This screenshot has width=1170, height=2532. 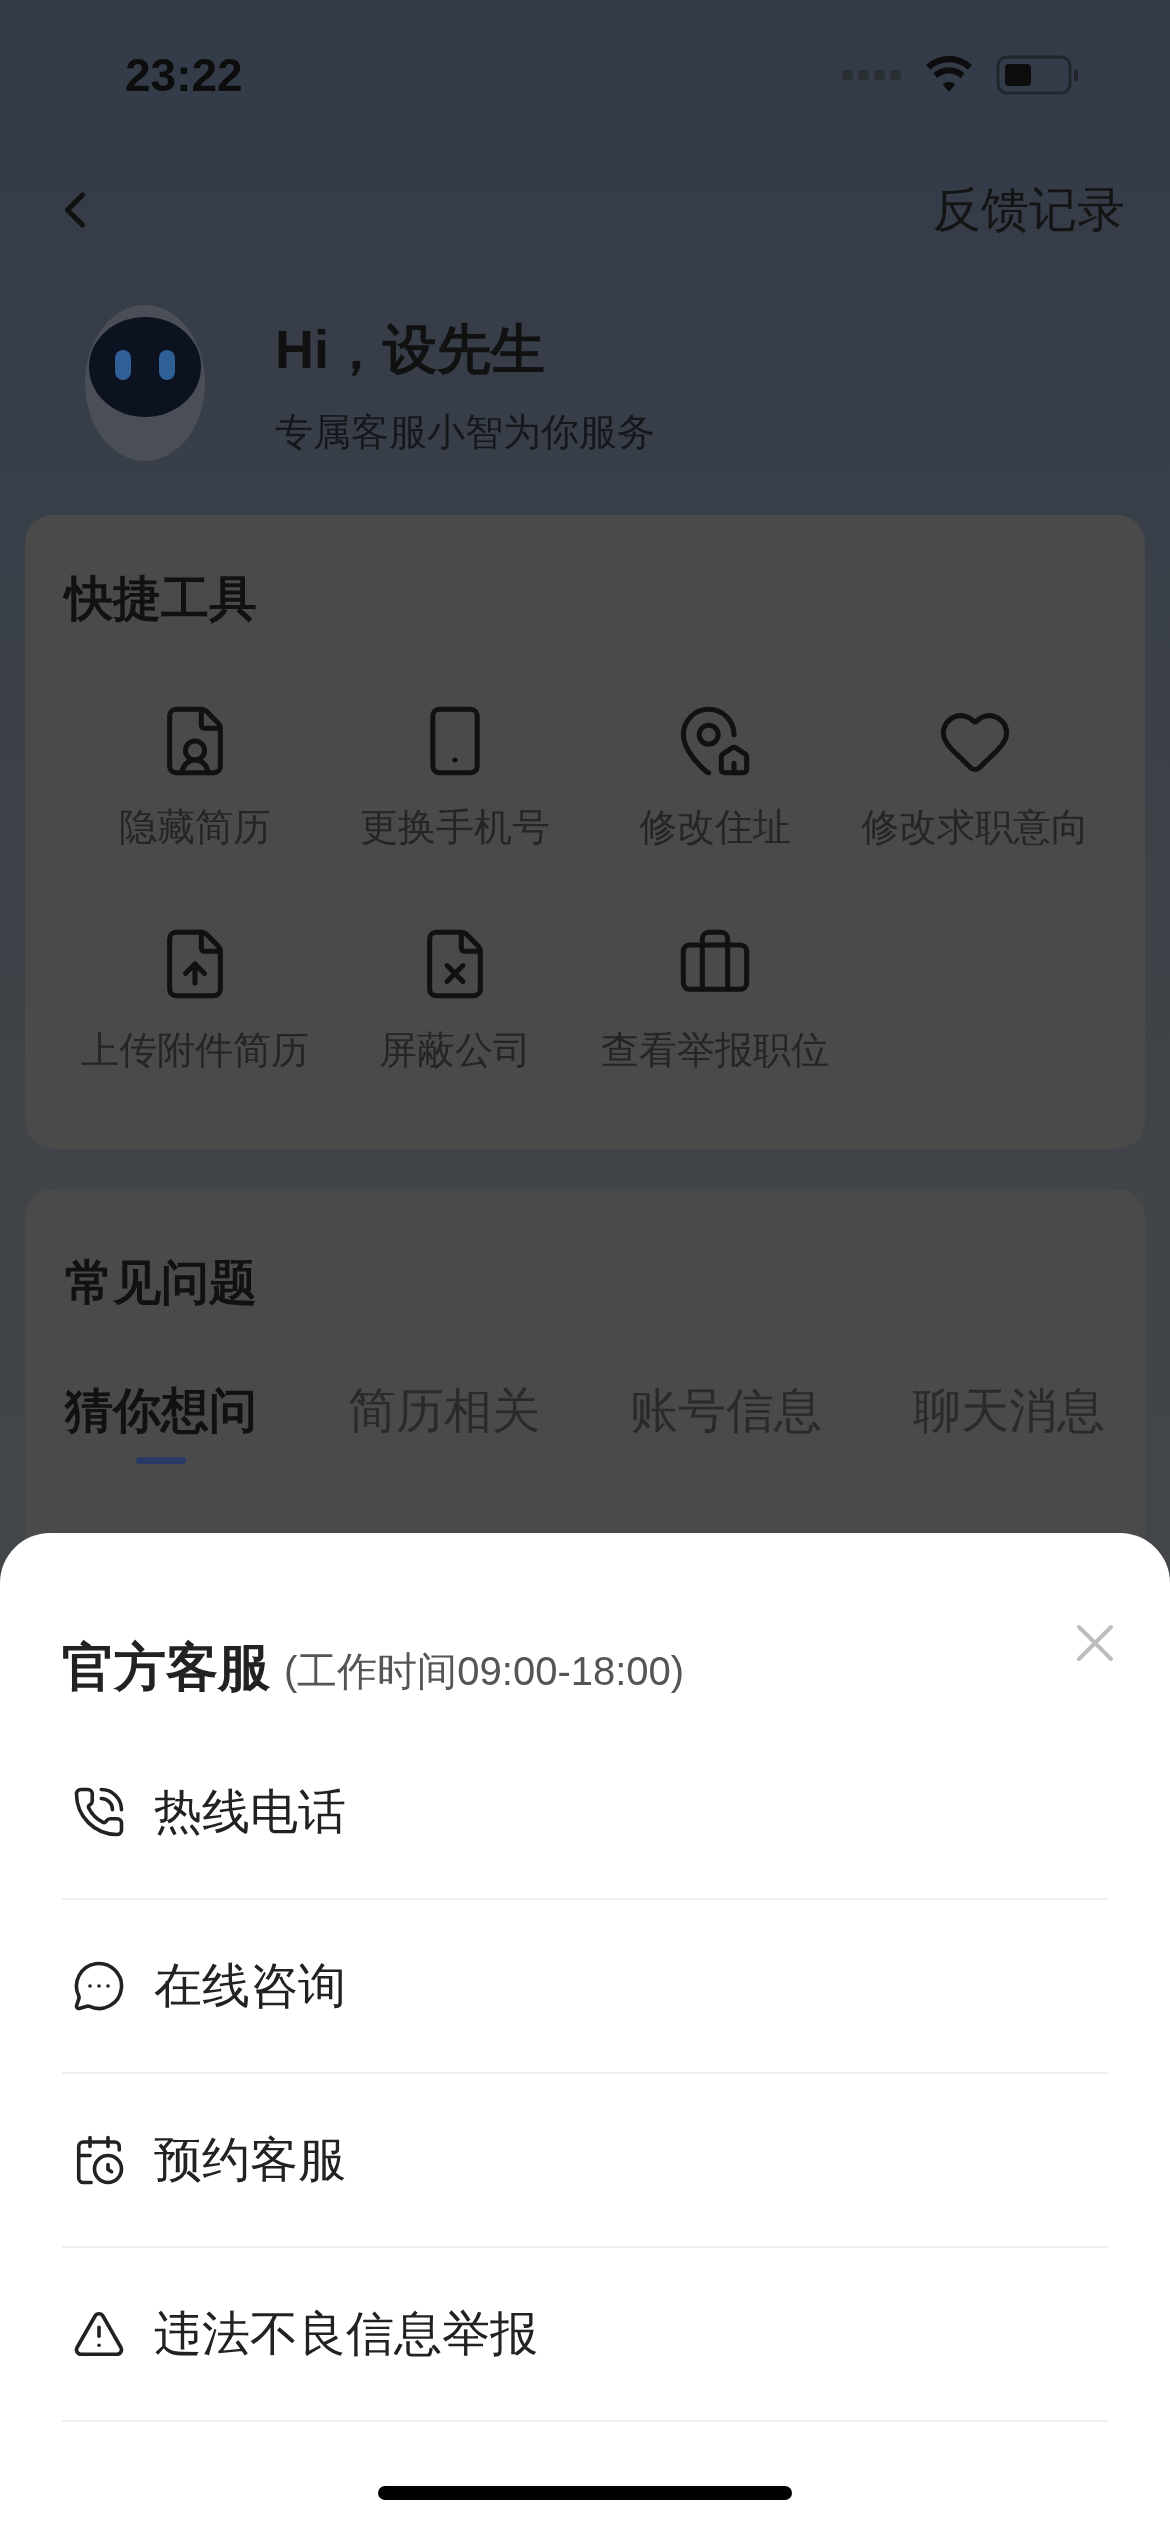 I want to click on chat-bubble-icon, so click(x=99, y=1986).